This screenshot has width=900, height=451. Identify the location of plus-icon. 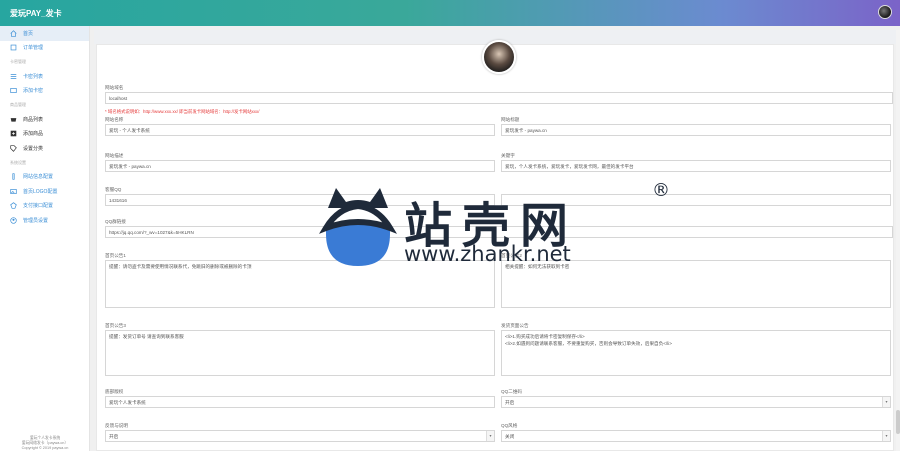
(13, 133).